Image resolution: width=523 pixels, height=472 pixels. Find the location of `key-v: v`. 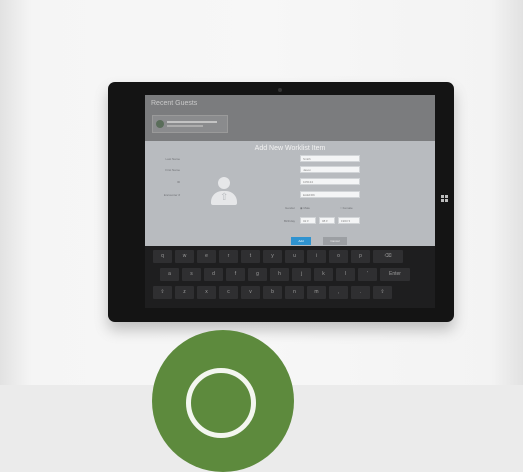

key-v: v is located at coordinates (250, 292).